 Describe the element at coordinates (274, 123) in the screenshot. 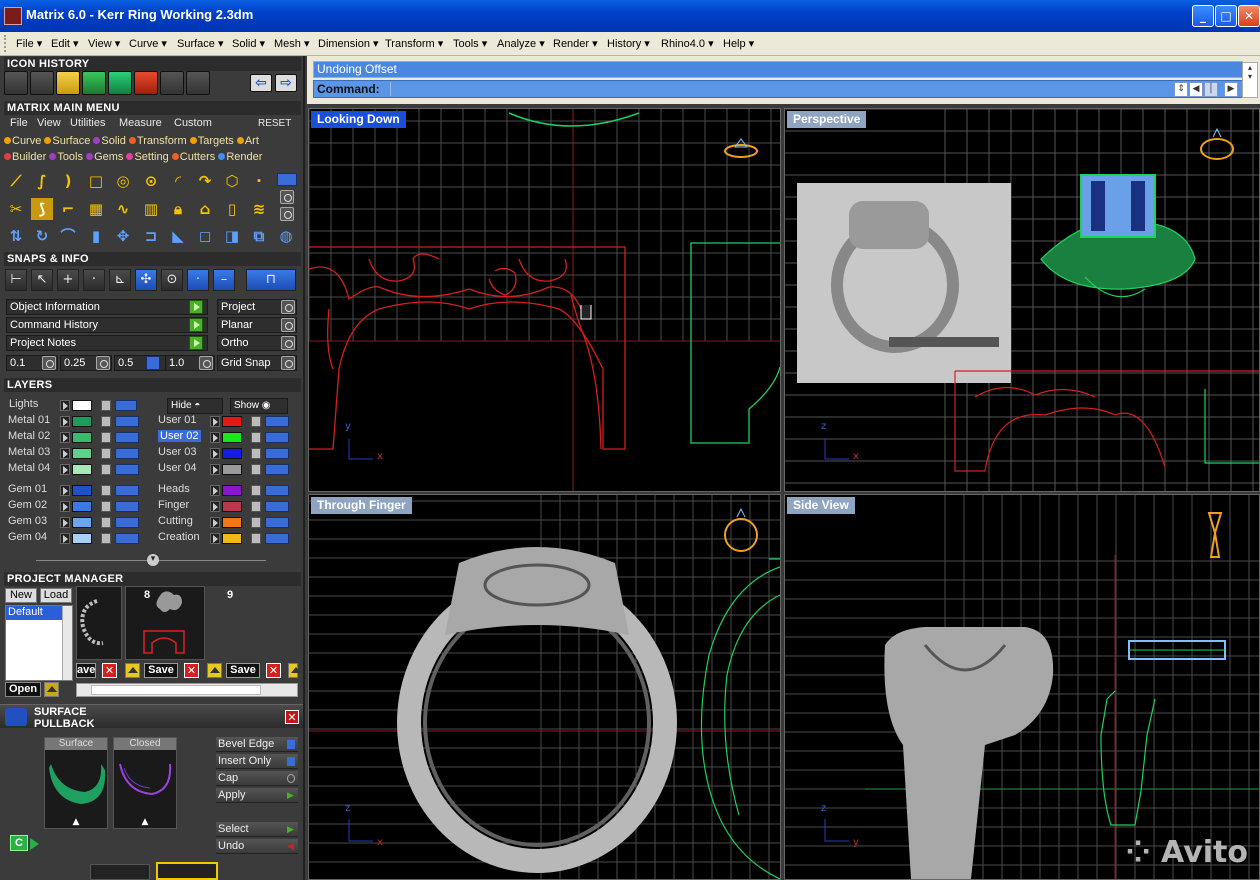

I see `mm-reset: RESET` at that location.